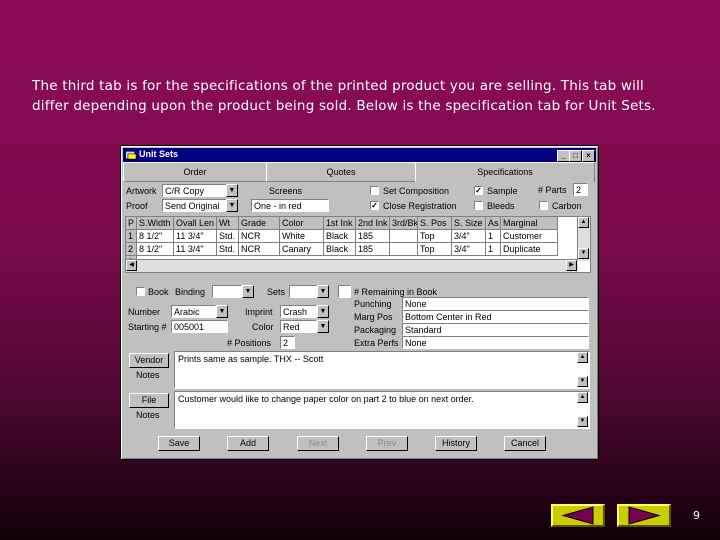 This screenshot has height=540, width=720. What do you see at coordinates (387, 443) in the screenshot?
I see `prev-button: Prev` at bounding box center [387, 443].